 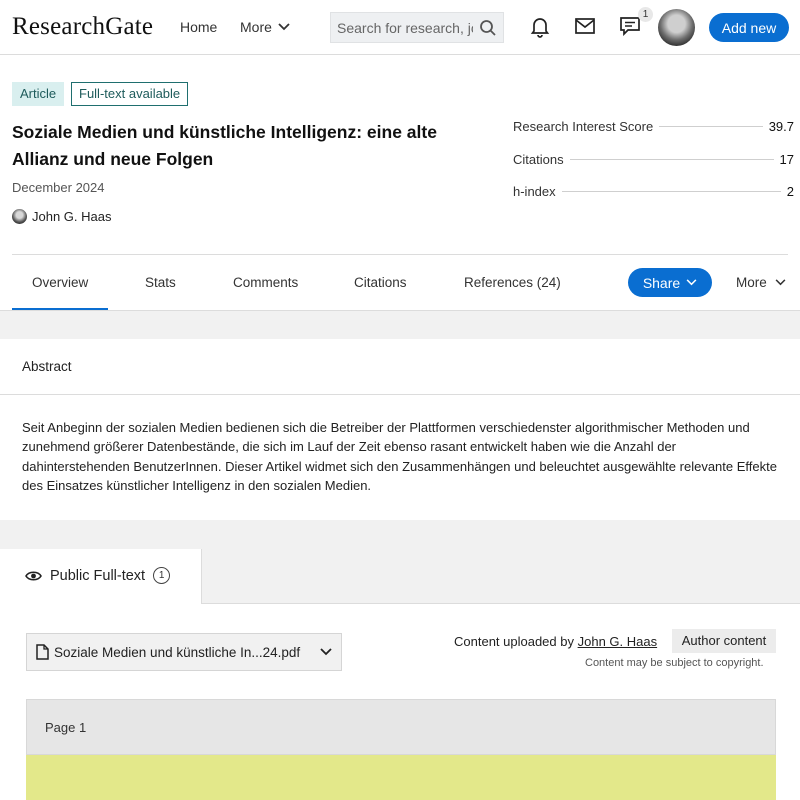 I want to click on mail-icon, so click(x=585, y=26).